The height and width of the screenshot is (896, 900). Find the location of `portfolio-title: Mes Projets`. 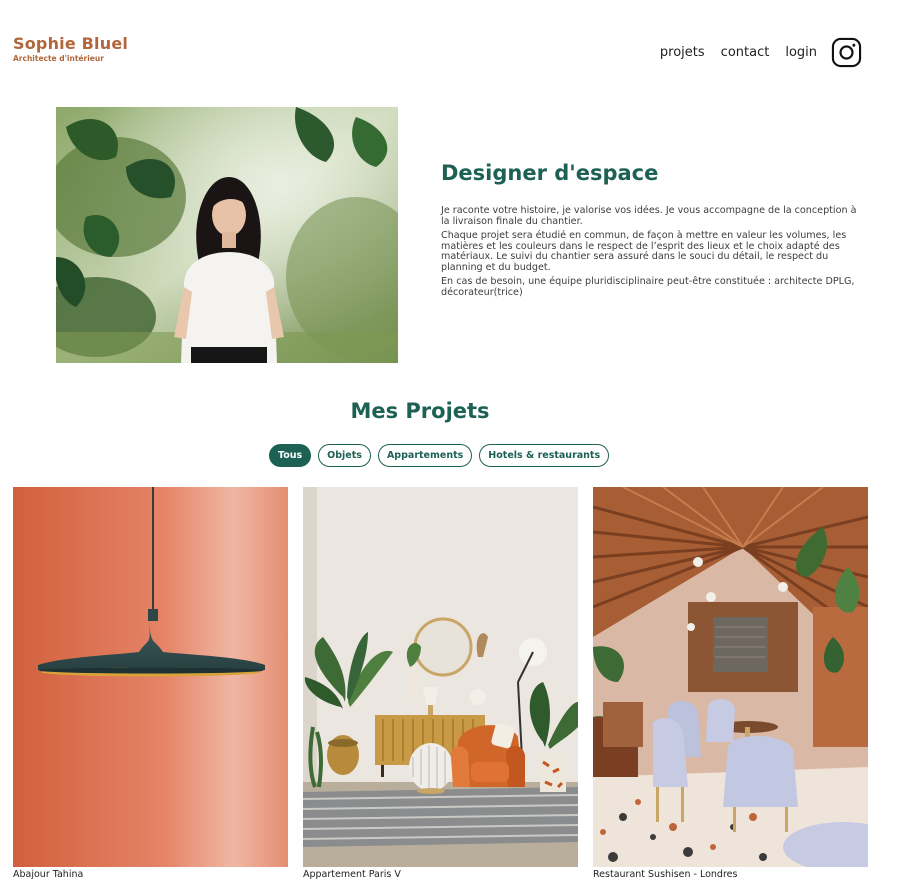

portfolio-title: Mes Projets is located at coordinates (420, 411).